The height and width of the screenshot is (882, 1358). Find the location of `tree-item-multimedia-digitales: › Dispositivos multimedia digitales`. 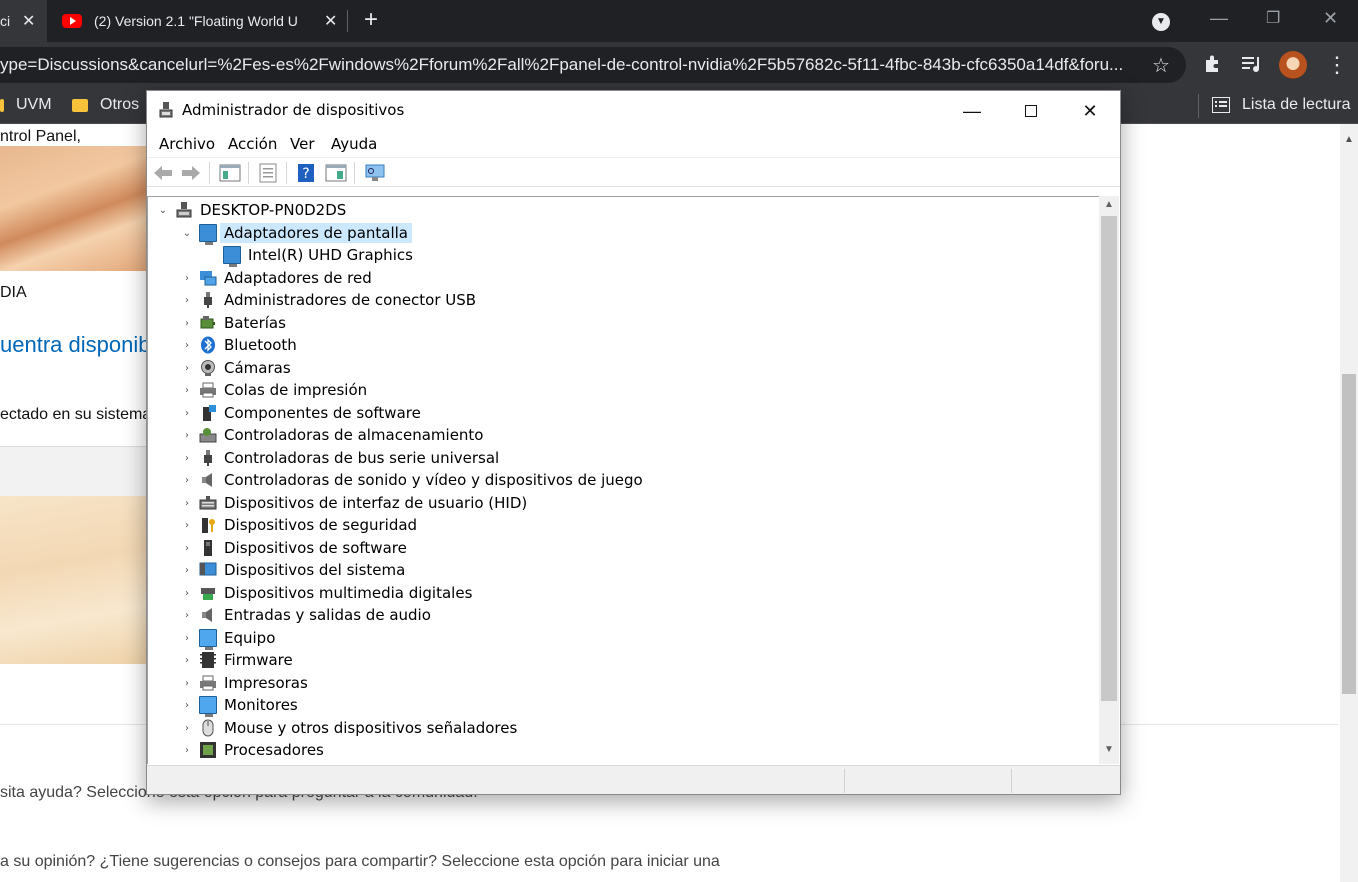

tree-item-multimedia-digitales: › Dispositivos multimedia digitales is located at coordinates (326, 593).